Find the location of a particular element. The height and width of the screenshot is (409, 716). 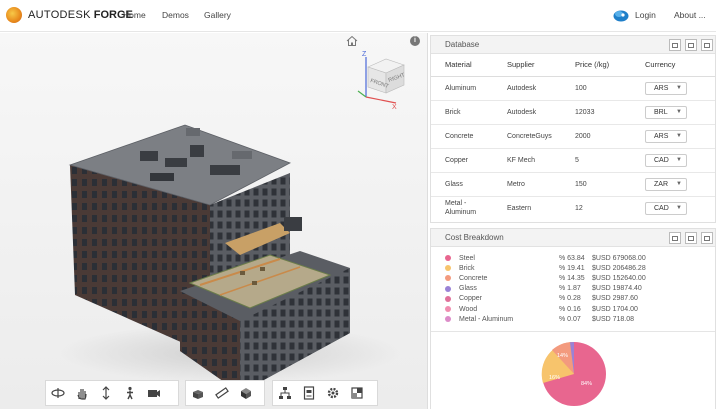

navigation-toolbar is located at coordinates (112, 393).